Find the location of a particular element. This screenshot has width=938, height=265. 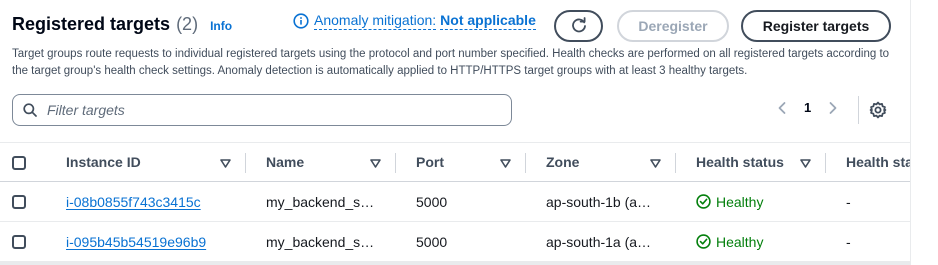

column-health-status-details: Health sta is located at coordinates (878, 162).